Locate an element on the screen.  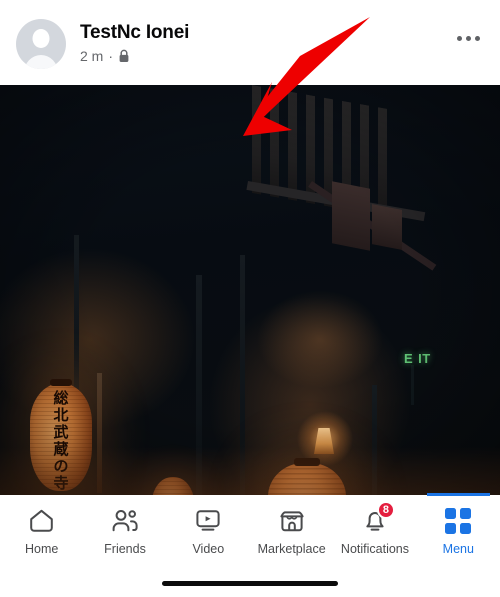
avatar-body-shape is located at coordinates (41, 61).